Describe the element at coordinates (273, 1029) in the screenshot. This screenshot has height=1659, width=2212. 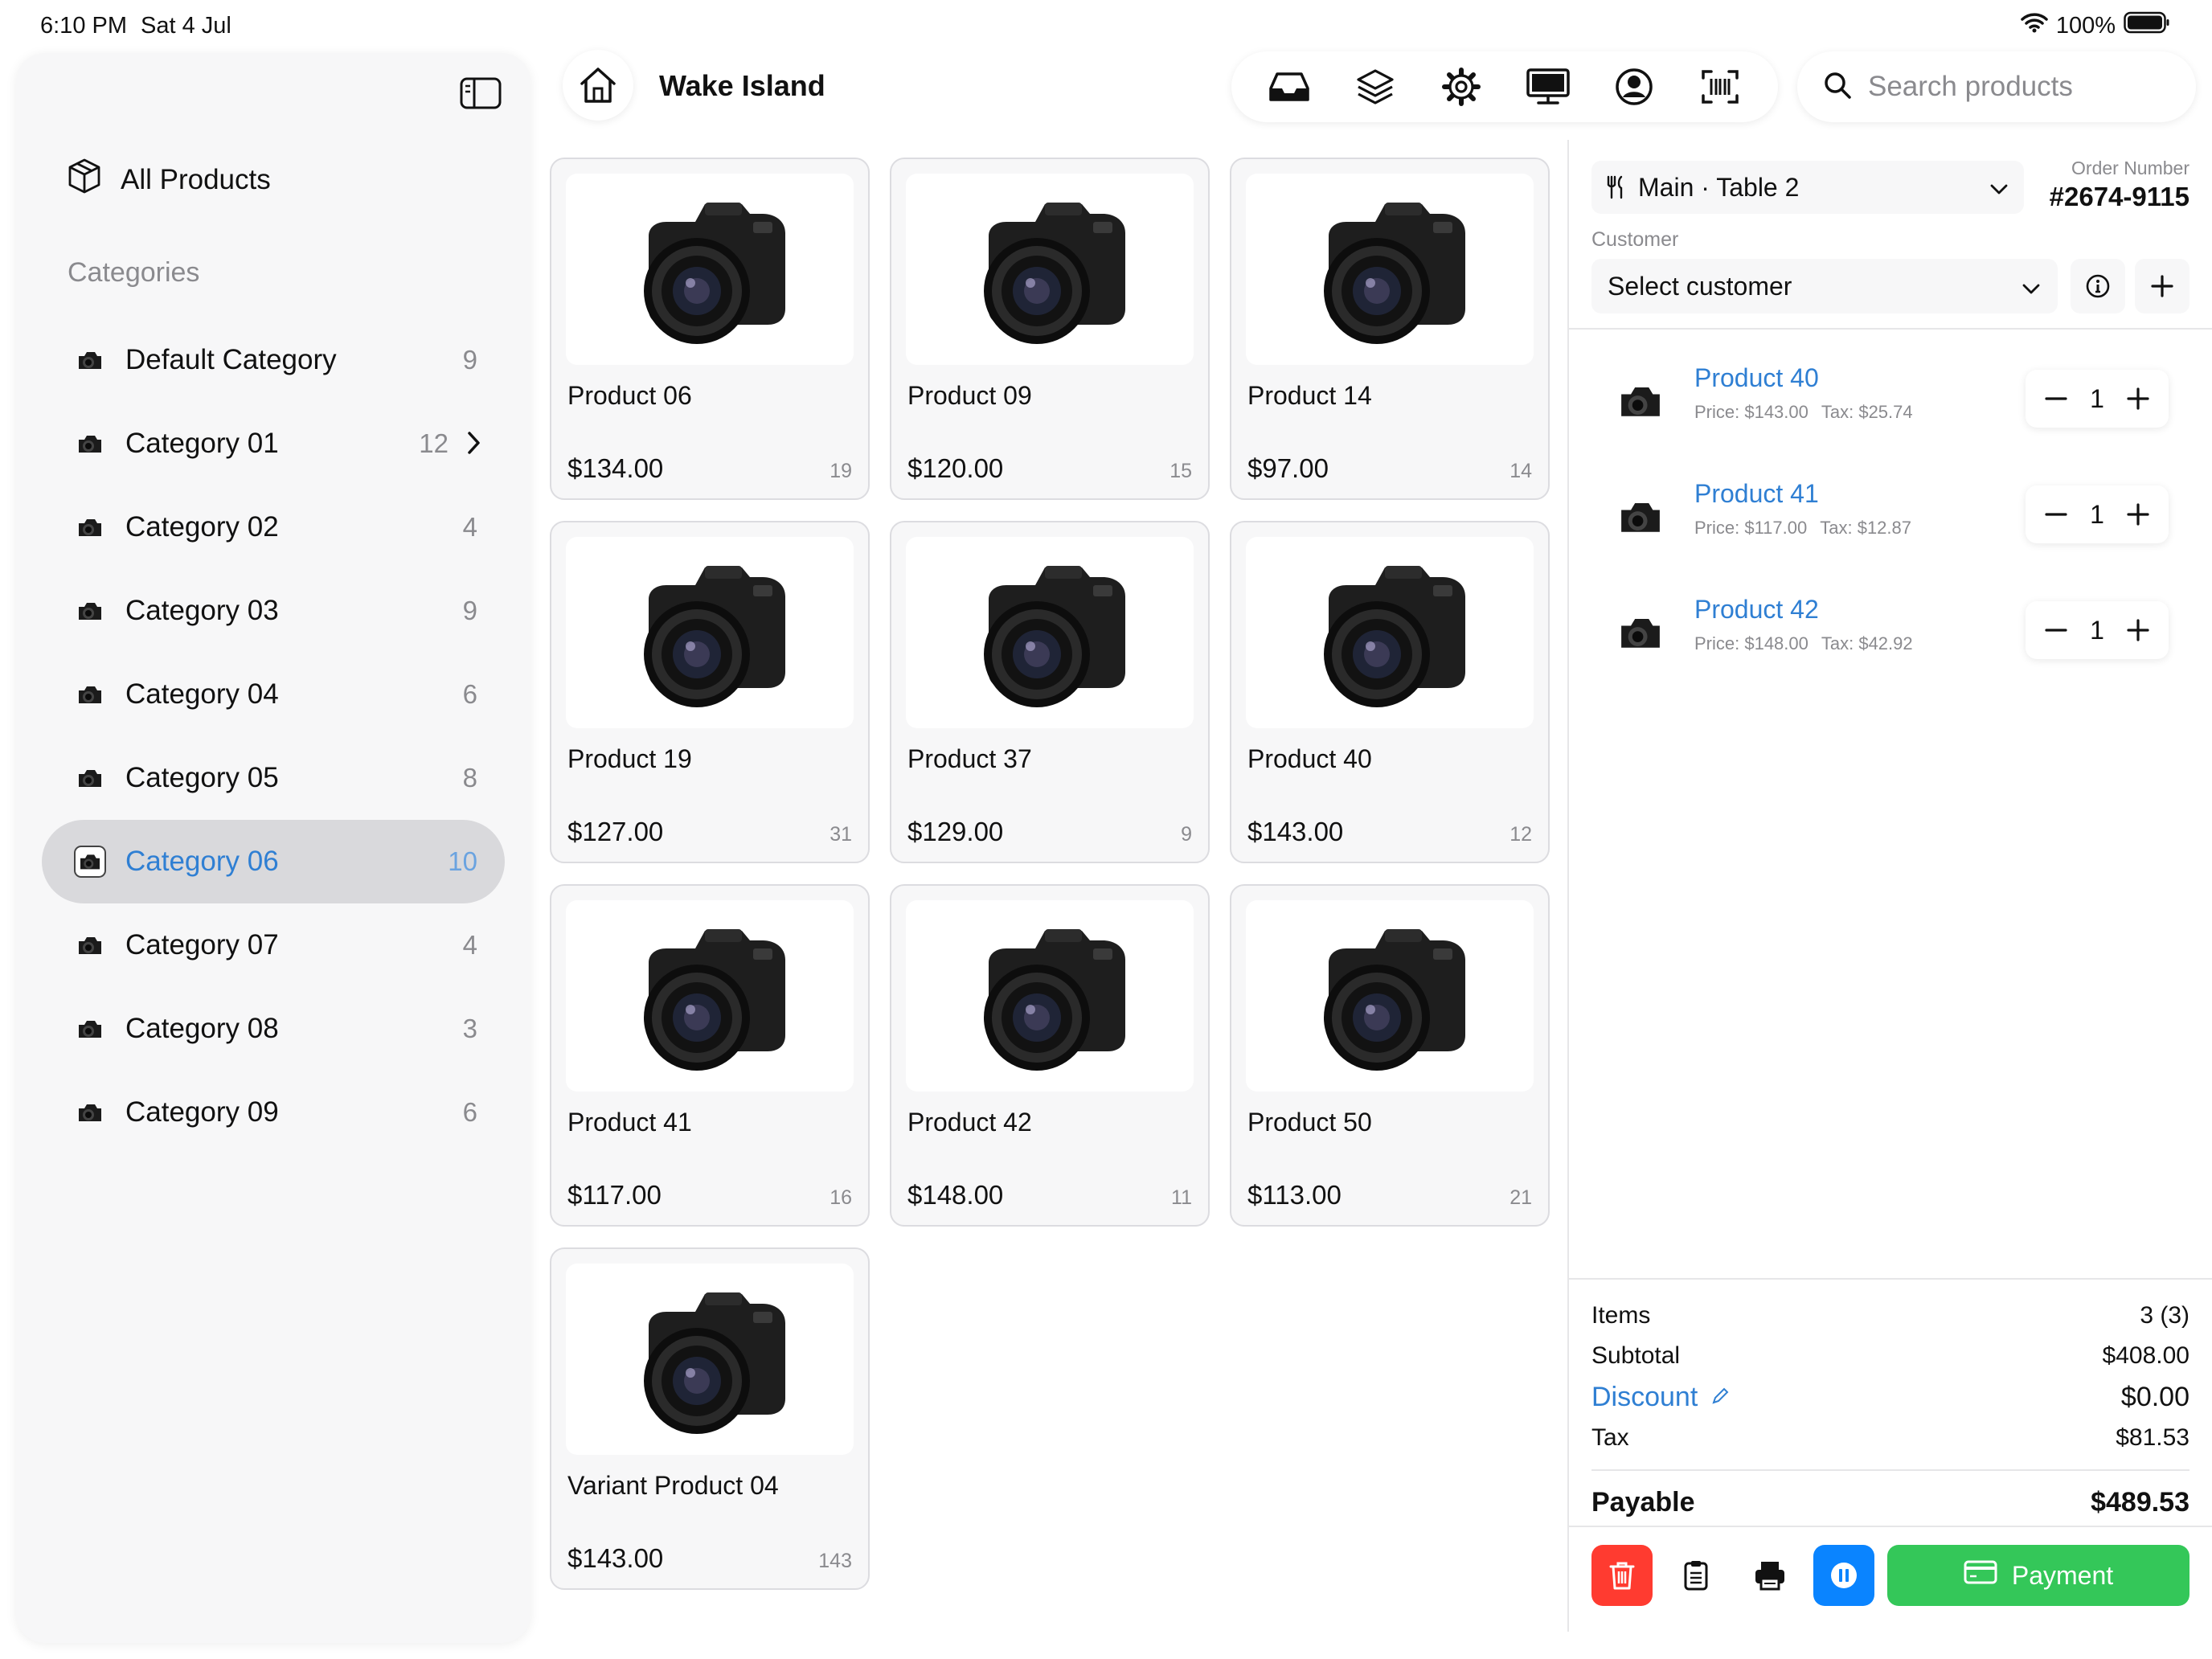
I see `category-item: Category 08 3` at that location.